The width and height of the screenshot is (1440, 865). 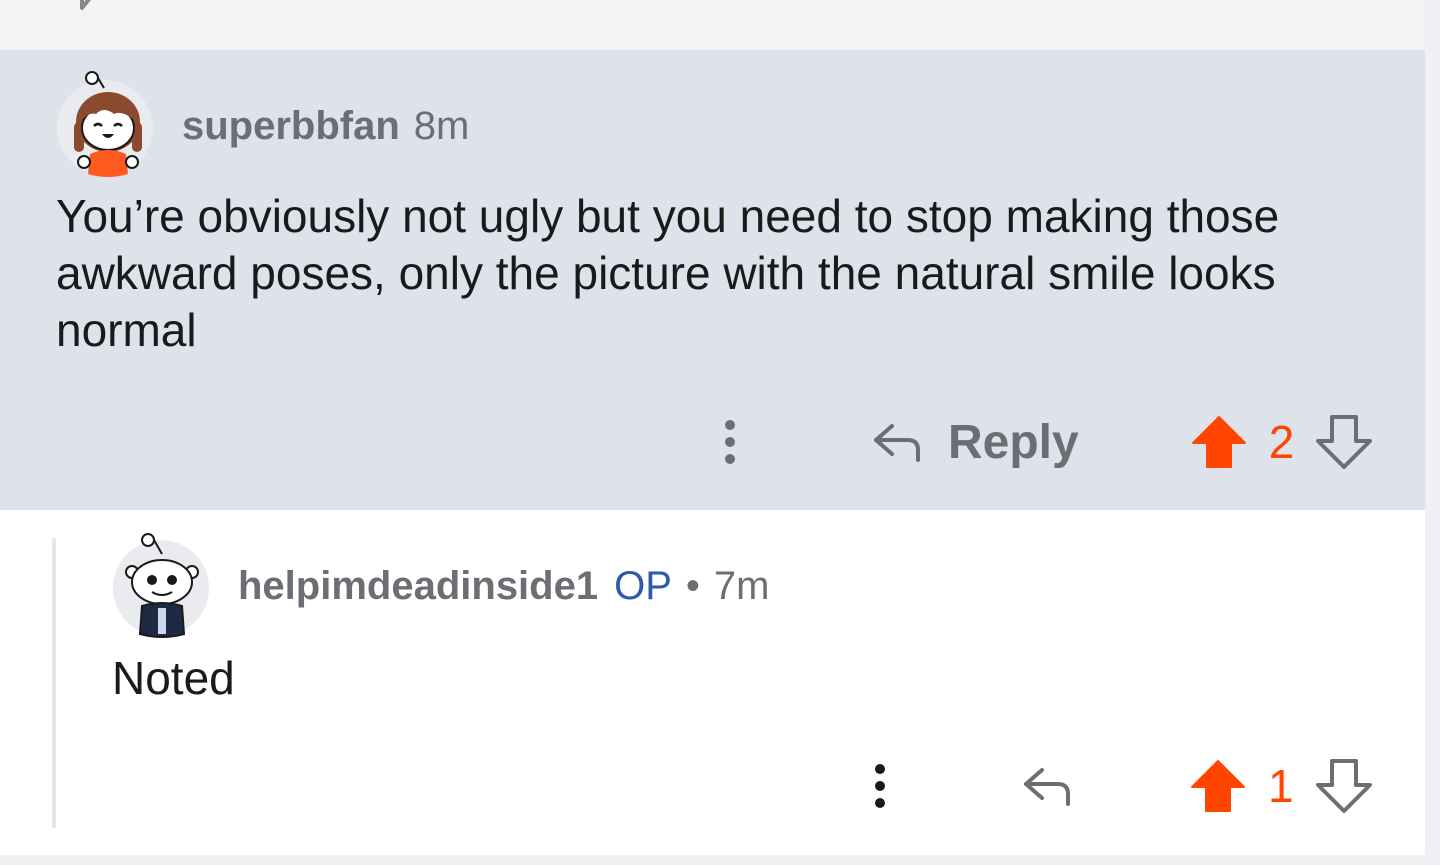 What do you see at coordinates (1281, 442) in the screenshot?
I see `vote-score: 2` at bounding box center [1281, 442].